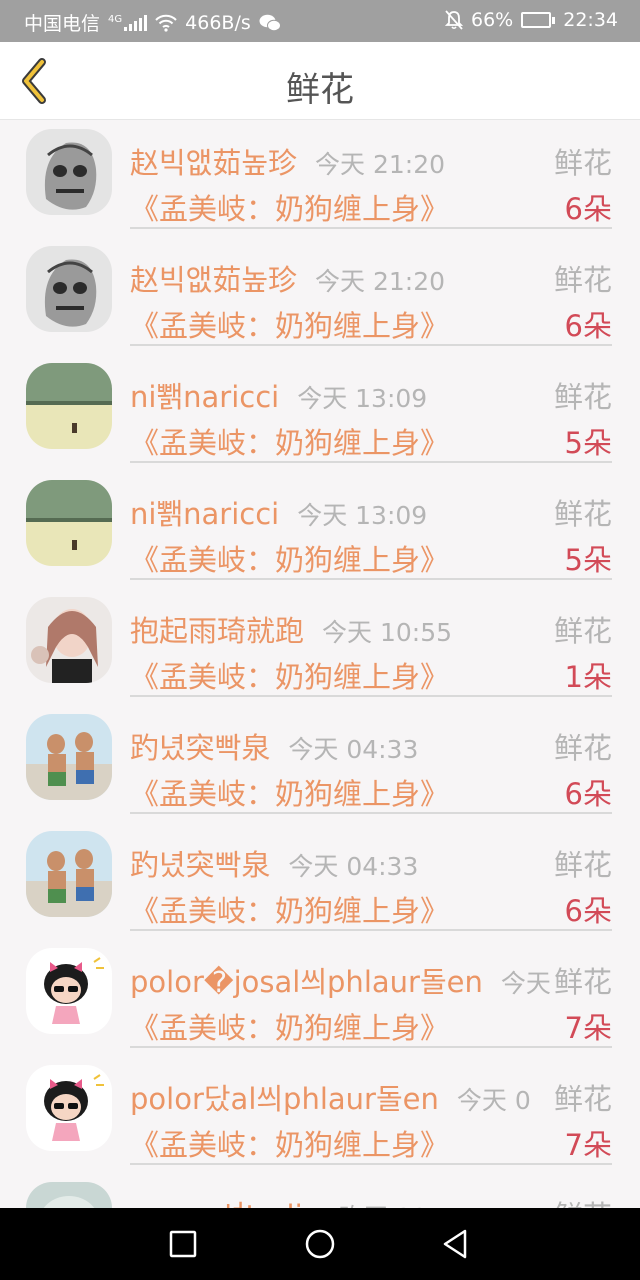  What do you see at coordinates (218, 22) in the screenshot?
I see `network-speed: 466B/s` at bounding box center [218, 22].